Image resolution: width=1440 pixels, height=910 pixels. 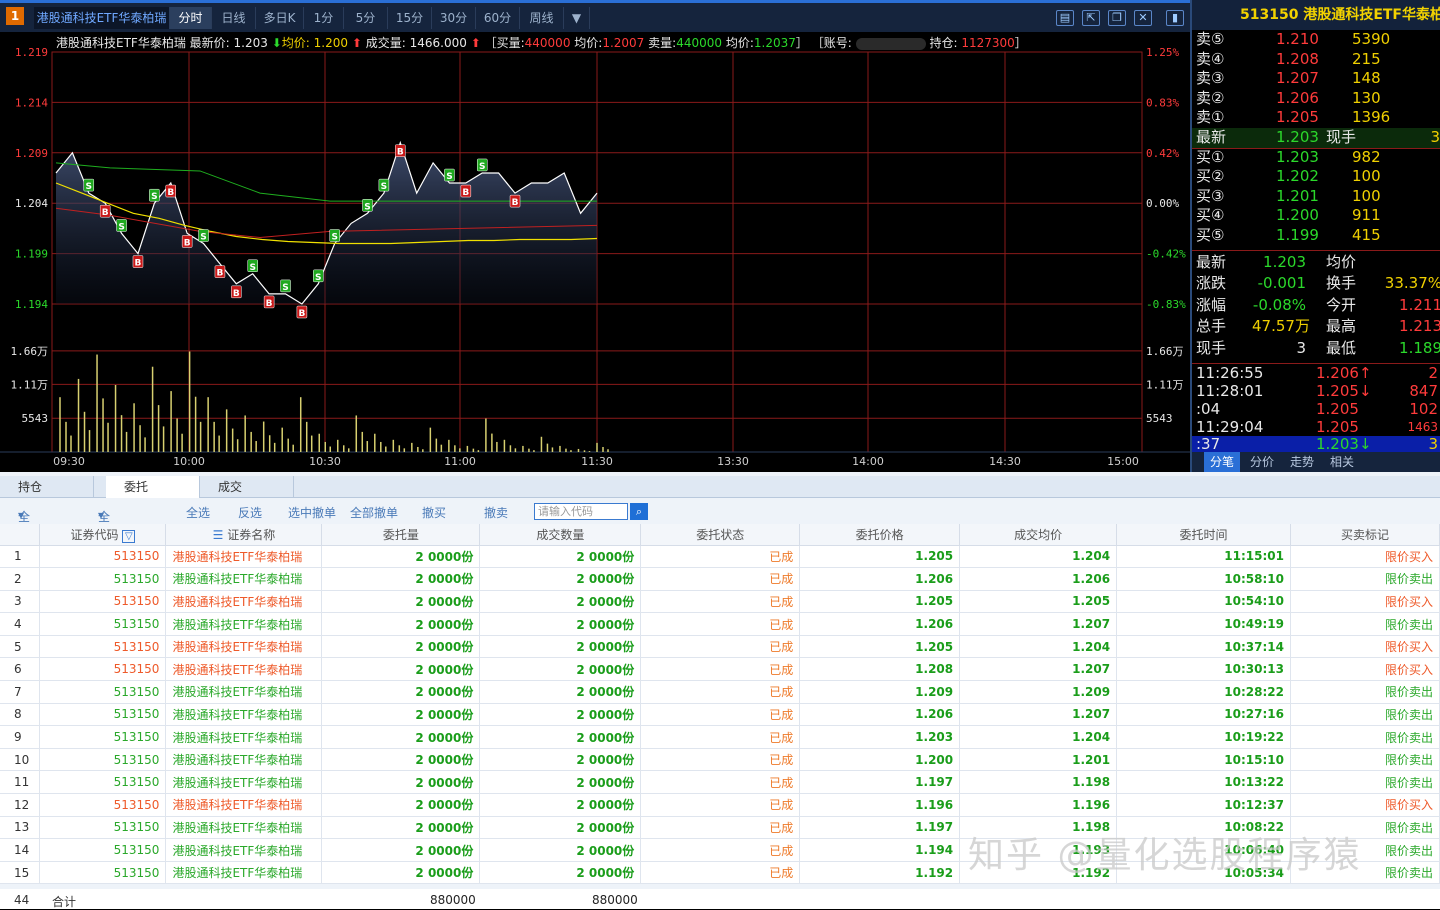 I want to click on close-icon: ✕, so click(x=1143, y=18).